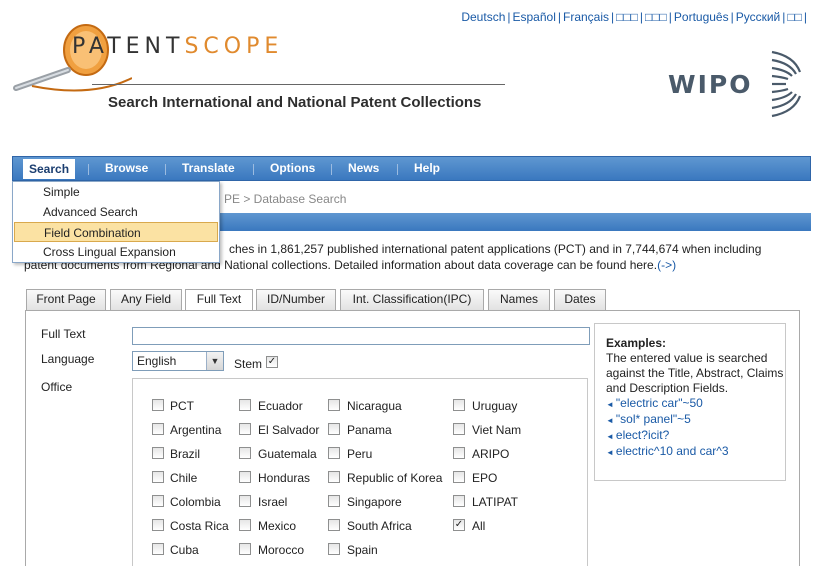 The width and height of the screenshot is (819, 566). What do you see at coordinates (245, 477) in the screenshot?
I see `office-checkbox-honduras` at bounding box center [245, 477].